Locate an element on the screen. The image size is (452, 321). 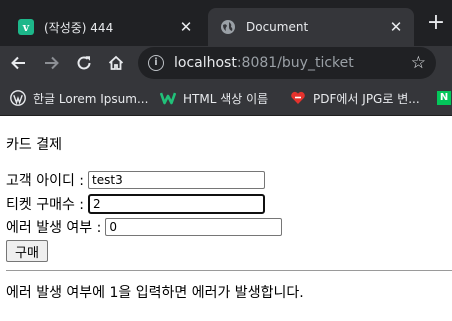
customer-id-label: 고객 아이디 : is located at coordinates (45, 181).